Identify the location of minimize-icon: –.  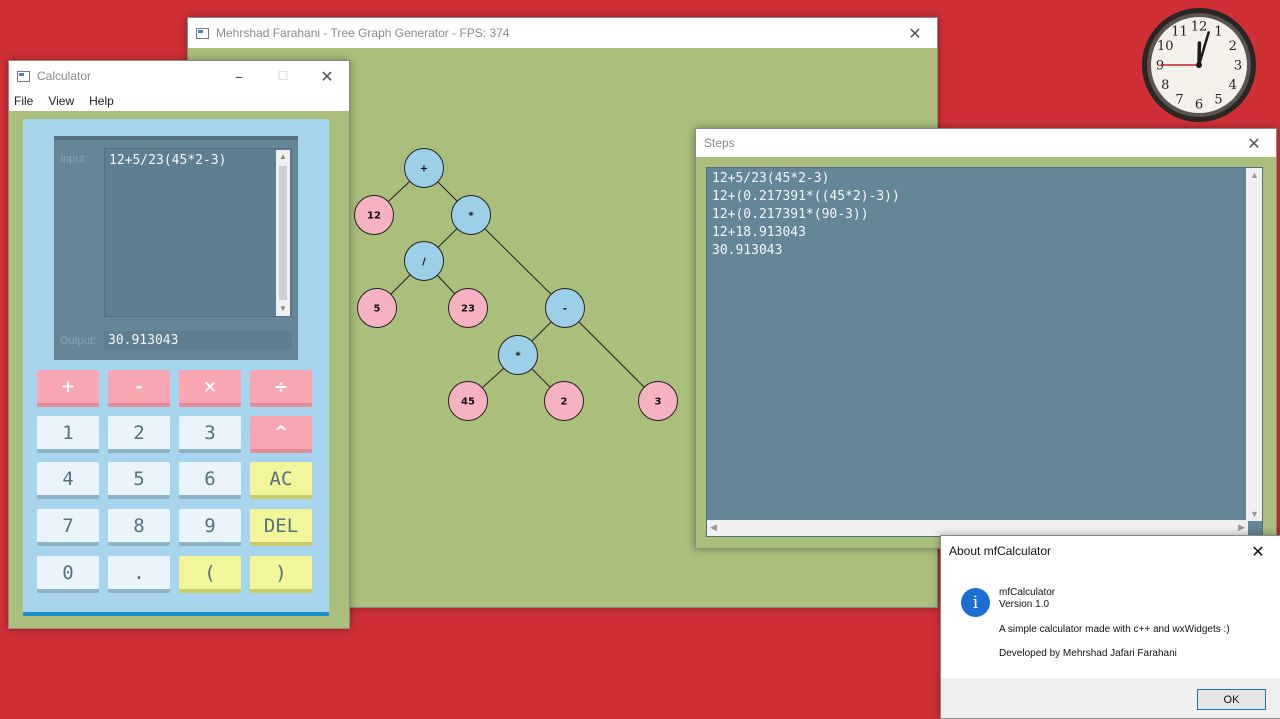
(239, 76).